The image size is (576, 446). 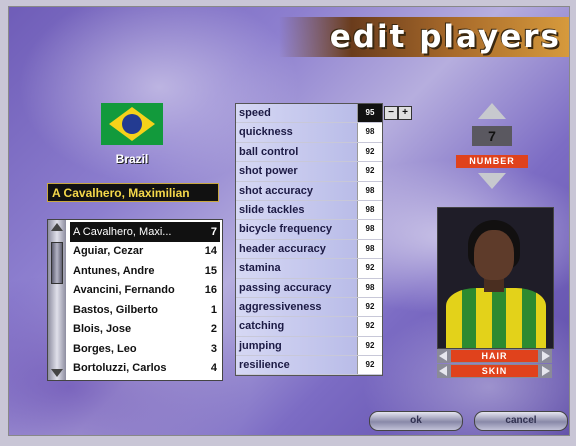 I want to click on stat-row-shot-accuracy: shot accuracy 98, so click(x=309, y=191).